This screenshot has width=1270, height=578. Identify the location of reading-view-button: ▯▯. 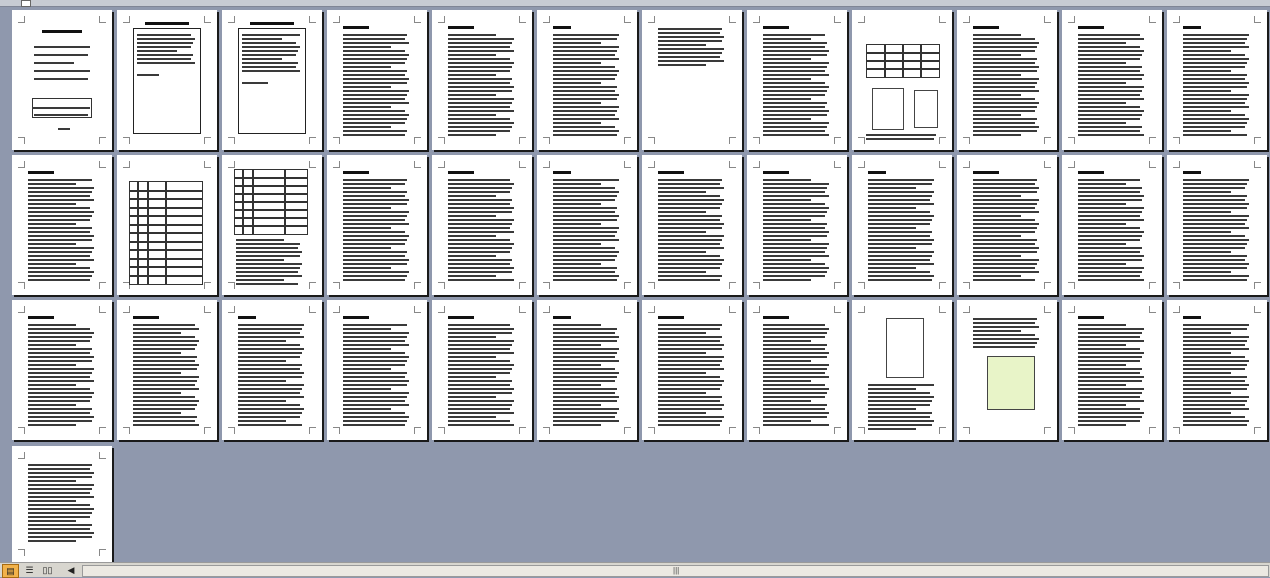
(47, 570).